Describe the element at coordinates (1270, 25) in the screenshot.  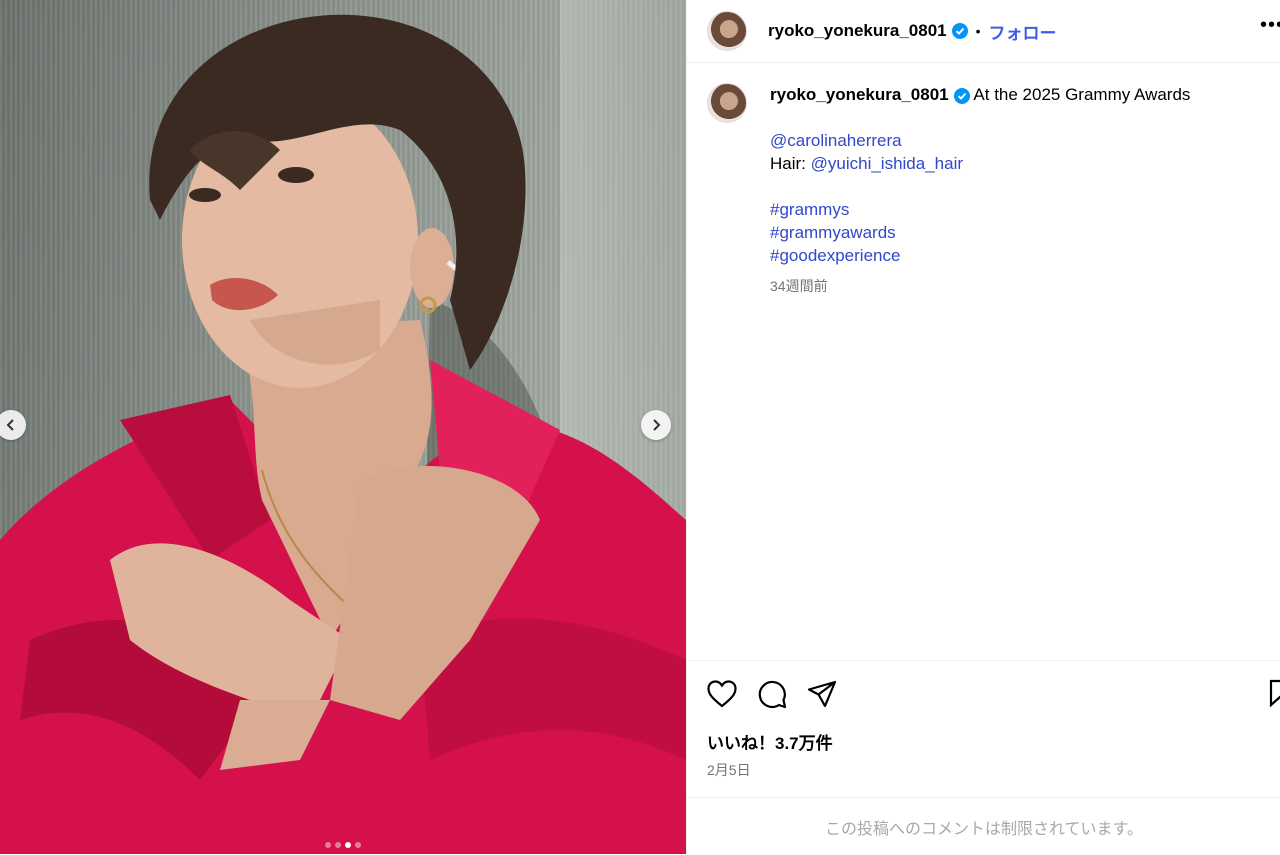
I see `more-options-button: •••` at that location.